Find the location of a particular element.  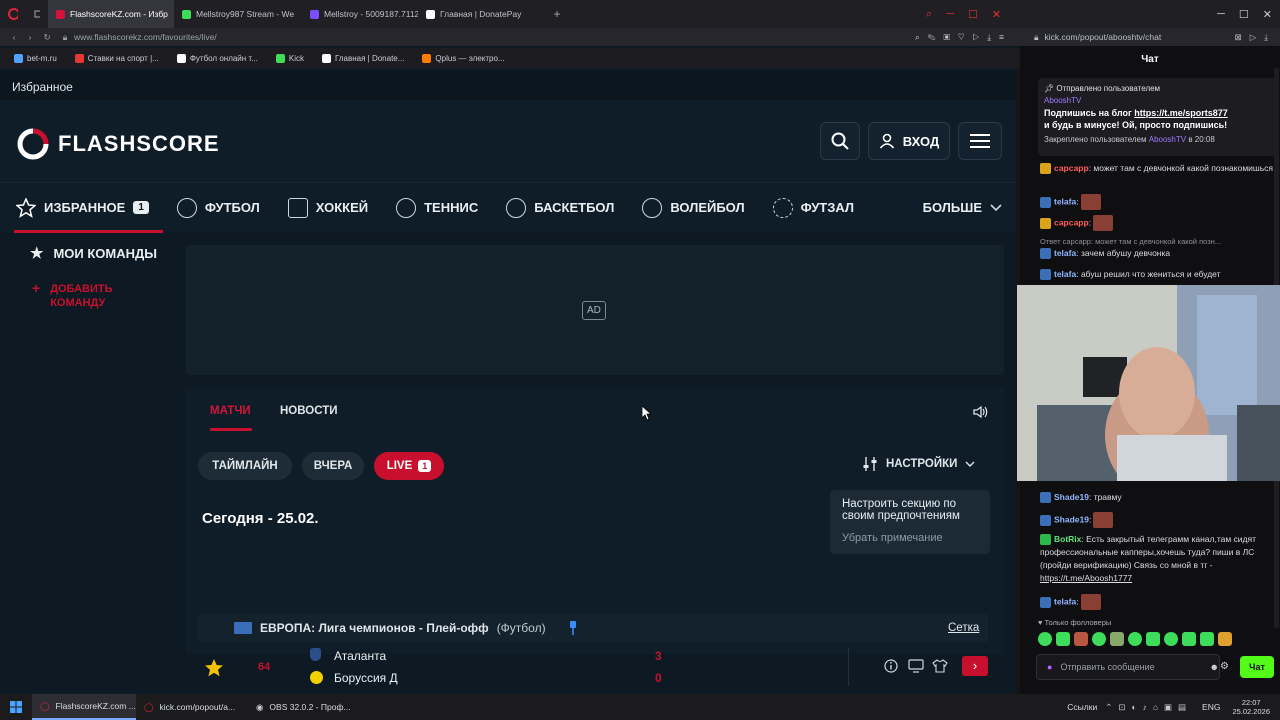

pinned-link: https://t.me/sports877 is located at coordinates (1181, 113).